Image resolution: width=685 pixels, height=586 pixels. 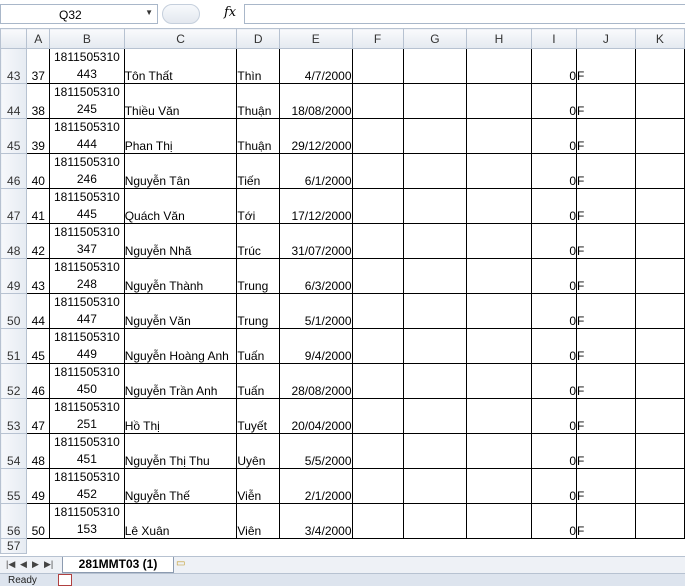 I want to click on cell-last-name: Nguyễn Văn, so click(x=180, y=311).